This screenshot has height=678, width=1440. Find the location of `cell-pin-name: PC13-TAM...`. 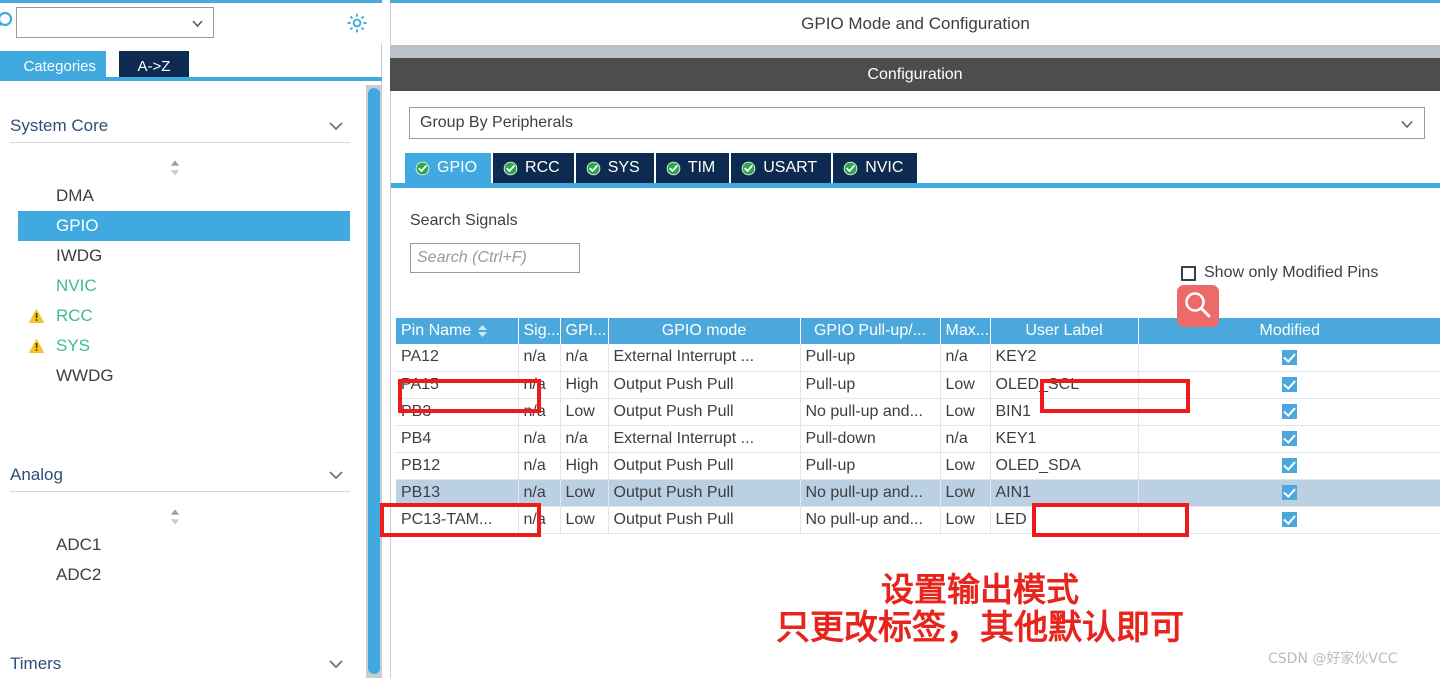

cell-pin-name: PC13-TAM... is located at coordinates (457, 520).